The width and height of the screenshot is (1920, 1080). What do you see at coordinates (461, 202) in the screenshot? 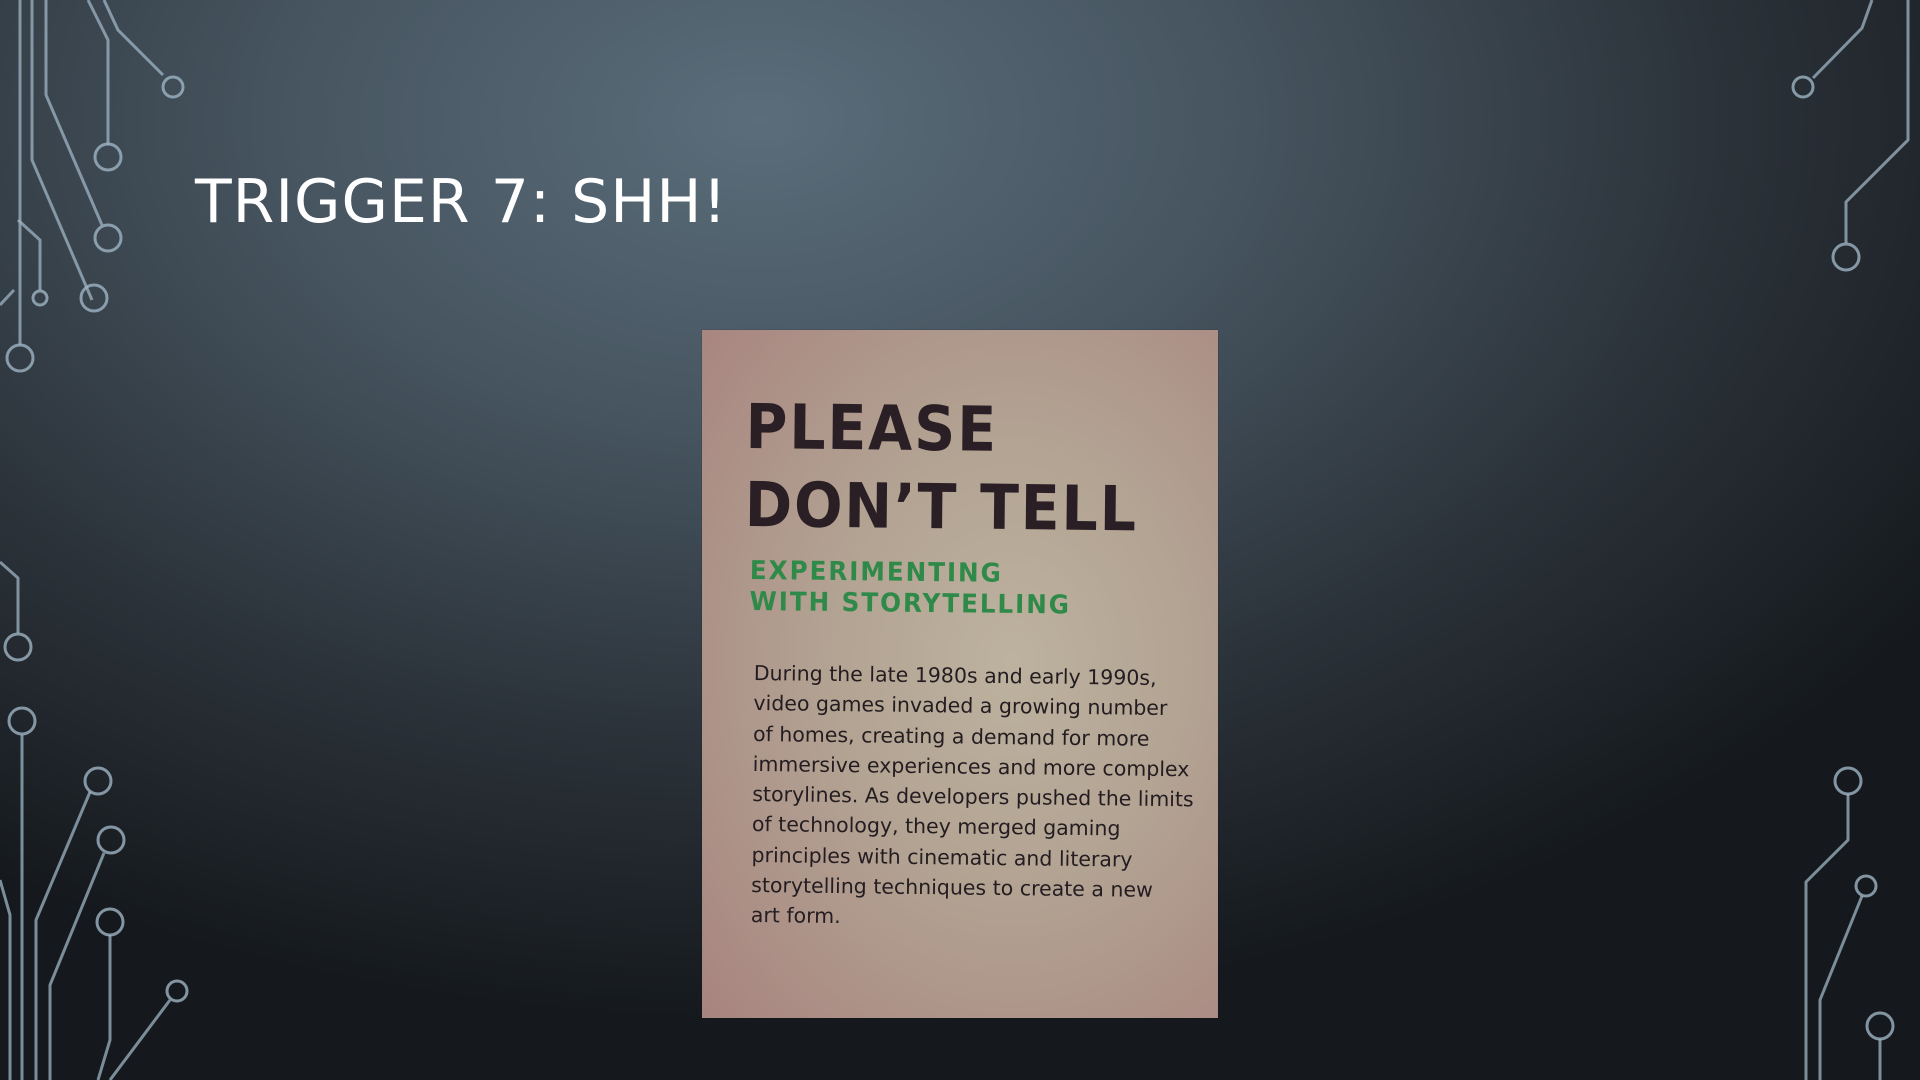
I see `slide-title: TRIGGER 7: SHH!` at bounding box center [461, 202].